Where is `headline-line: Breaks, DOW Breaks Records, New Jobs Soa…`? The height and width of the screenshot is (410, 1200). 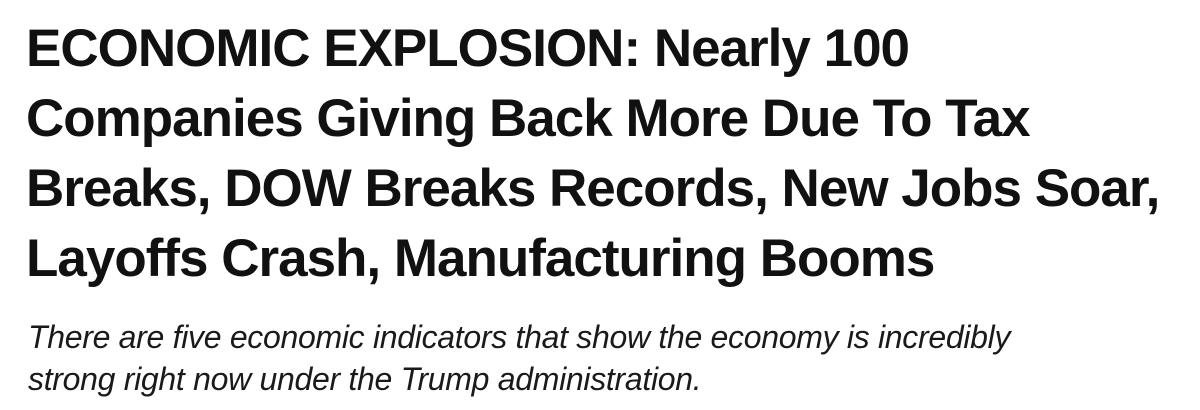
headline-line: Breaks, DOW Breaks Records, New Jobs Soa… is located at coordinates (593, 188).